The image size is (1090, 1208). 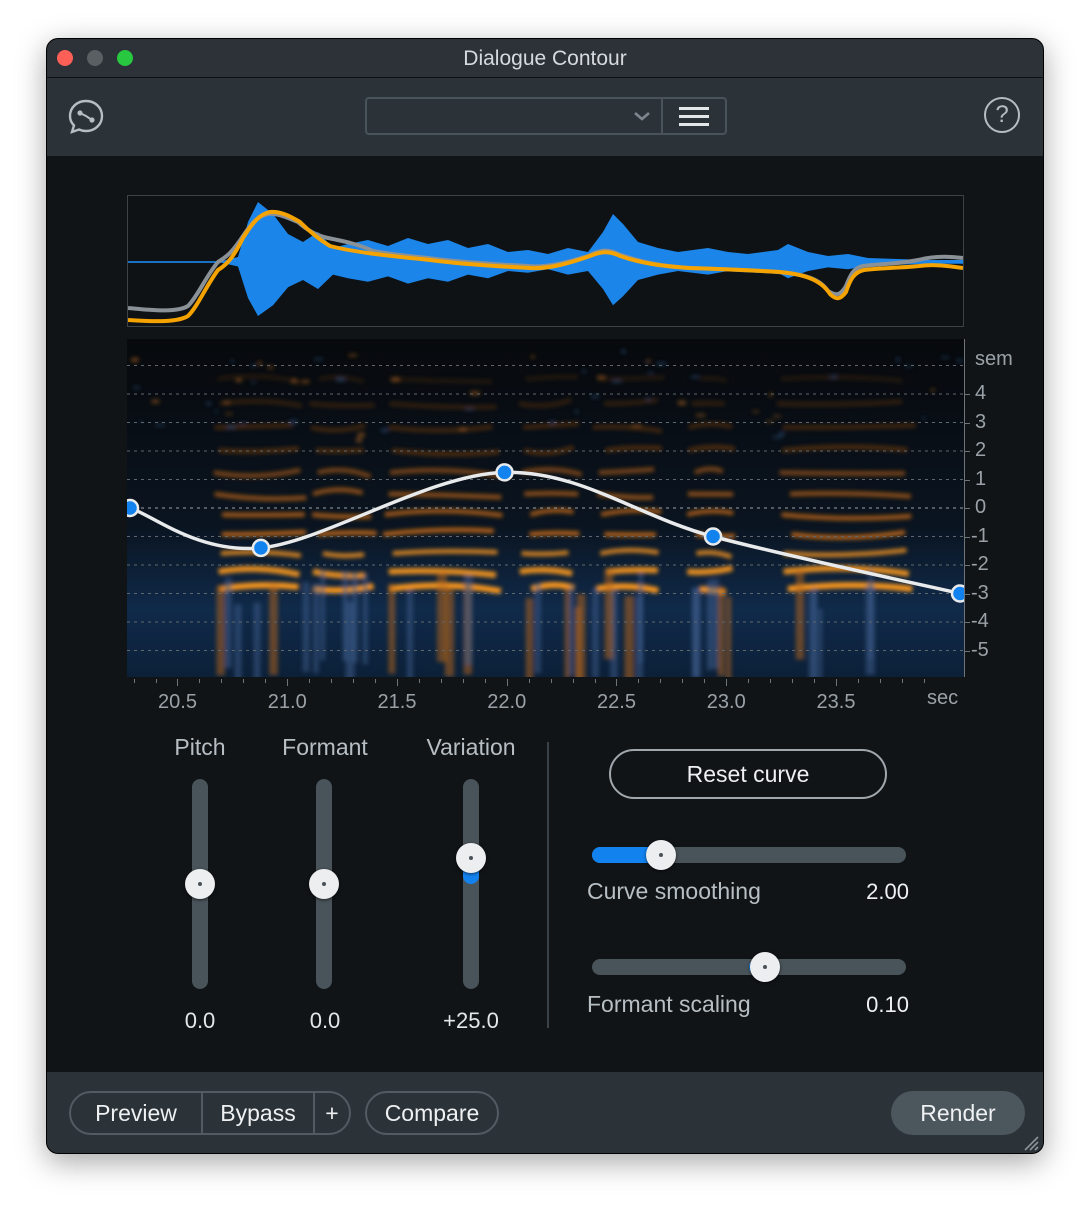 I want to click on x-tick-label: 21.5, so click(x=397, y=702).